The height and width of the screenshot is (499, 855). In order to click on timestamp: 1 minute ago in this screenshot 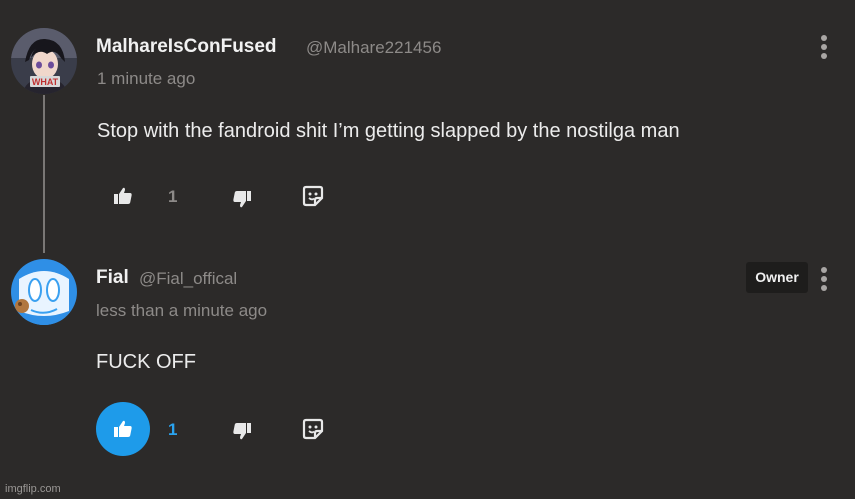, I will do `click(146, 78)`.